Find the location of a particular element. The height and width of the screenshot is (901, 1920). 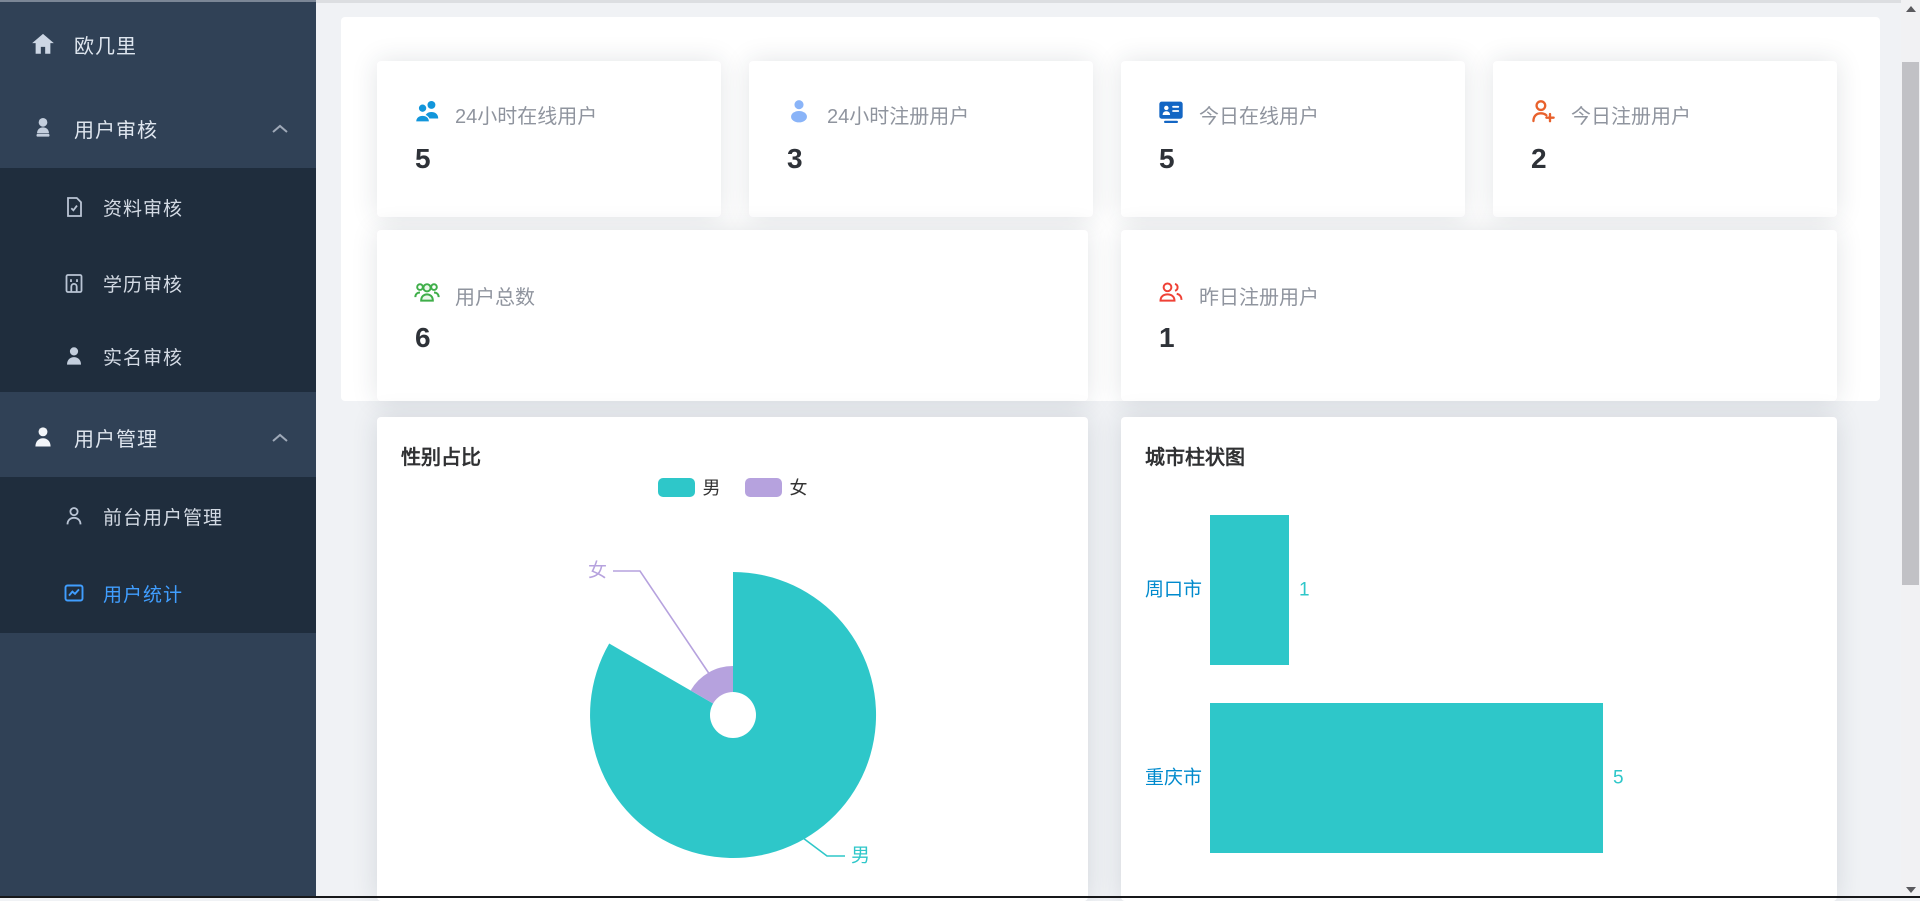

vertical-scrollbar is located at coordinates (1910, 449).